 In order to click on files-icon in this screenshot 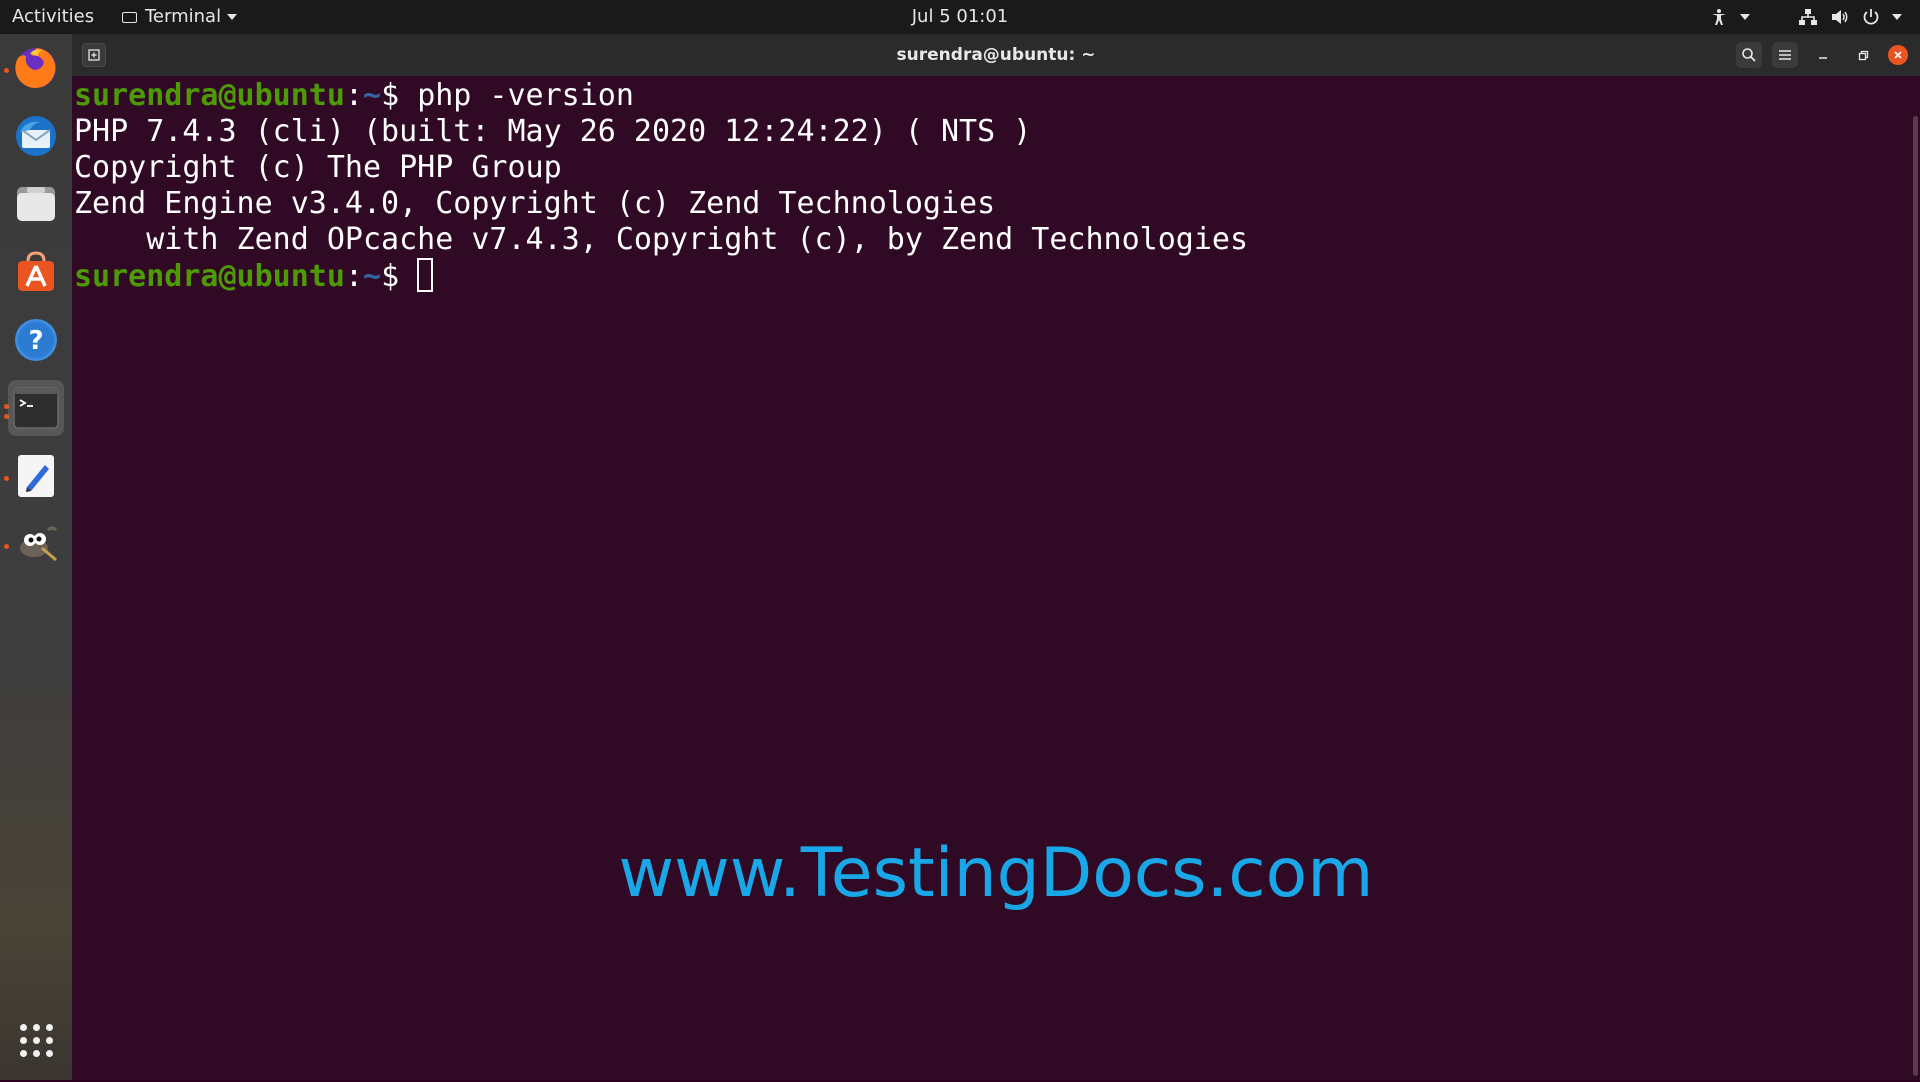, I will do `click(36, 204)`.